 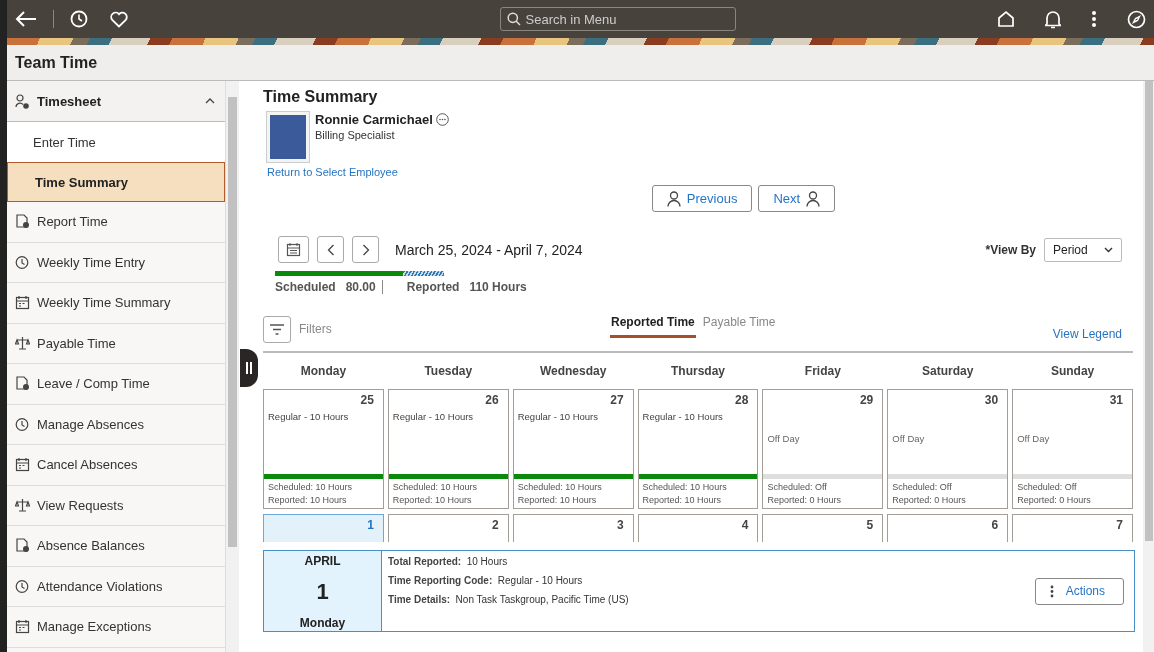 I want to click on detail-field: Time Reporting Code: Regular - 10 Hours, so click(x=711, y=580).